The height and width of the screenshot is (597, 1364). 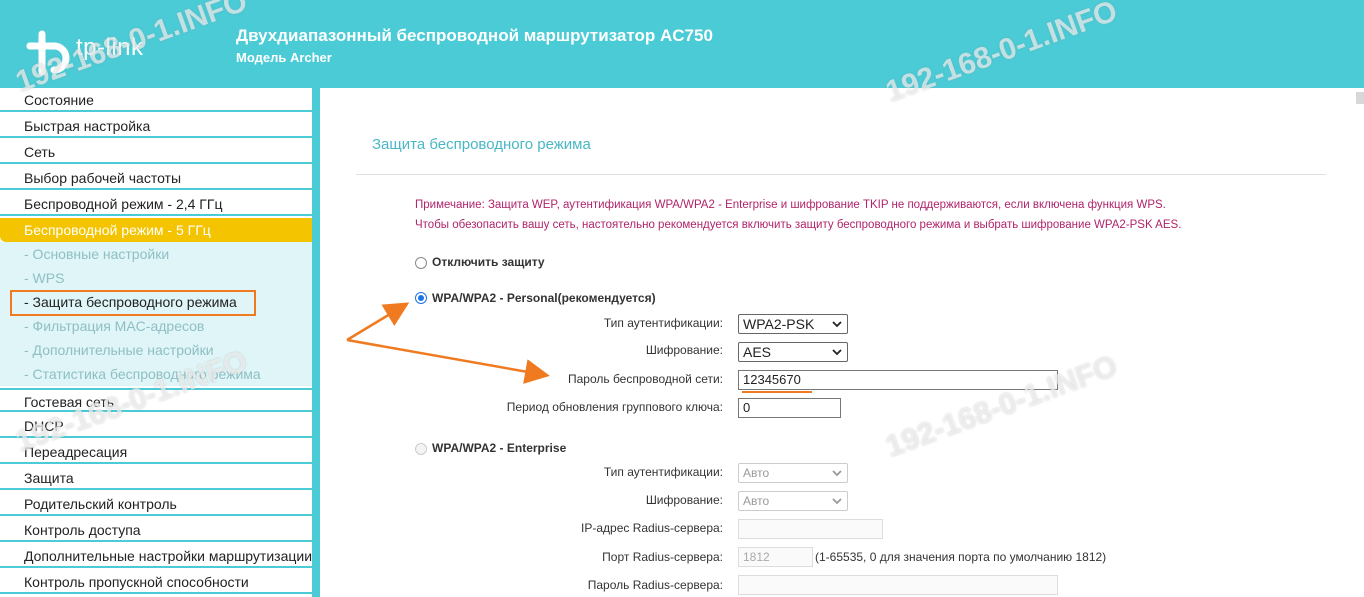 What do you see at coordinates (1360, 98) in the screenshot?
I see `scrollbar-thumb` at bounding box center [1360, 98].